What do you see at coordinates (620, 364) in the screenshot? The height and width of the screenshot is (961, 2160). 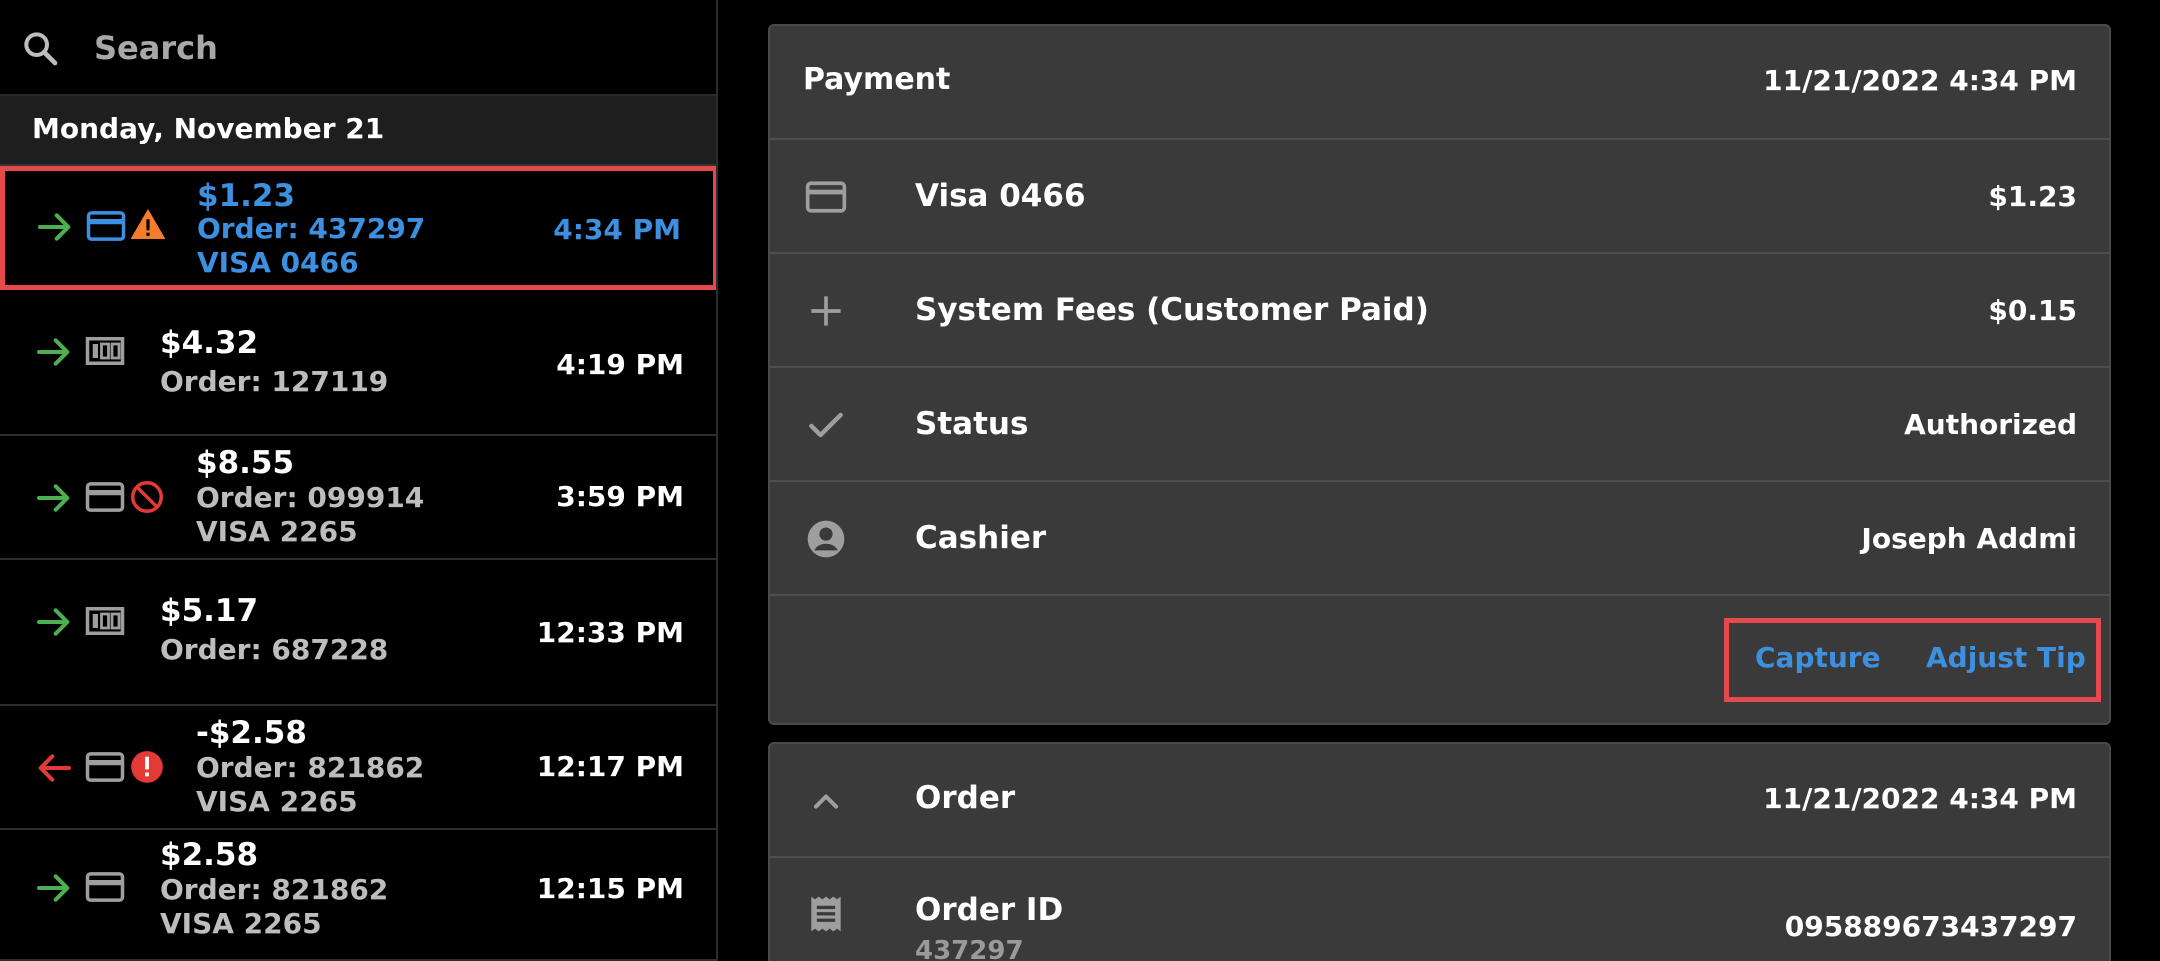 I see `transaction-time: 4:19 PM` at bounding box center [620, 364].